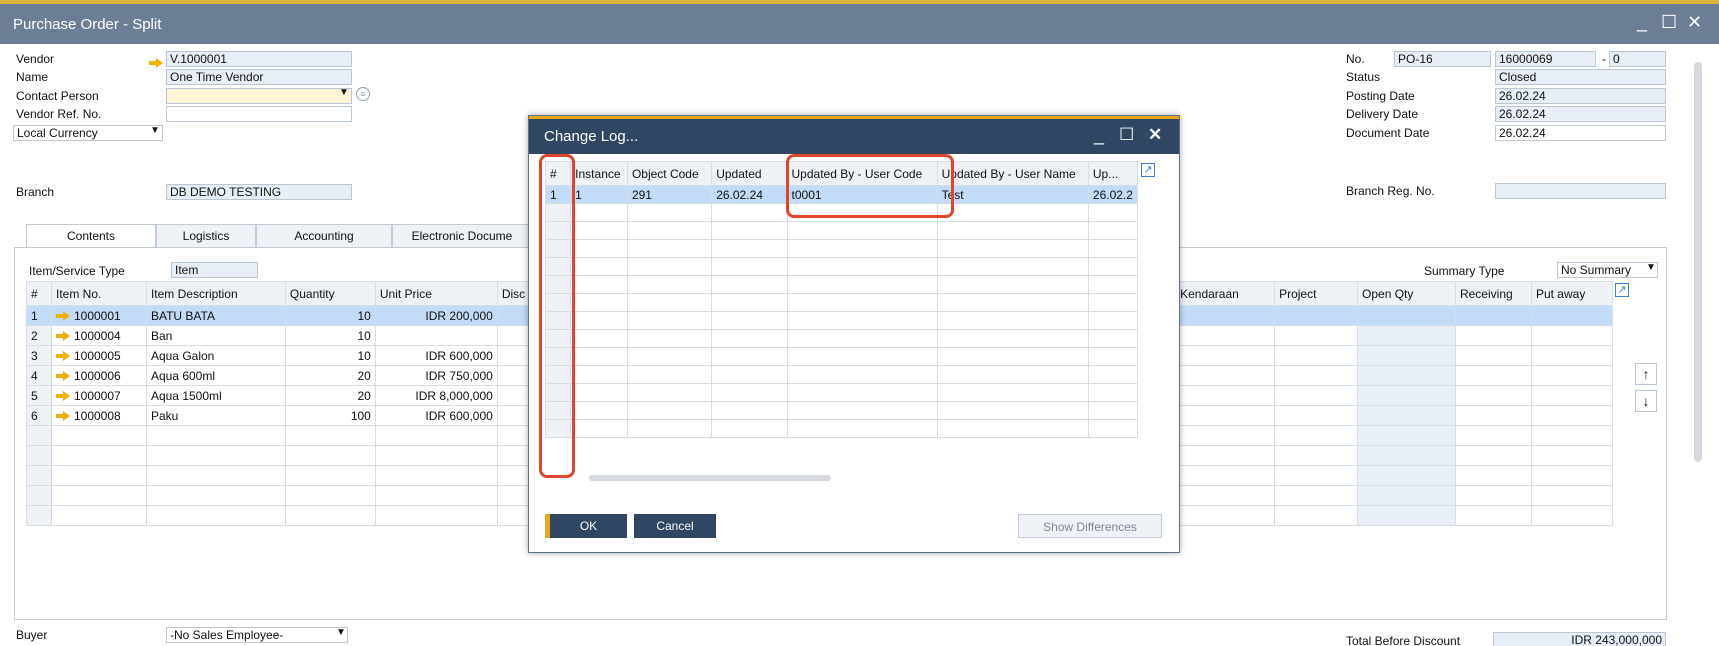  What do you see at coordinates (215, 315) in the screenshot?
I see `table-cell: BATU BATA` at bounding box center [215, 315].